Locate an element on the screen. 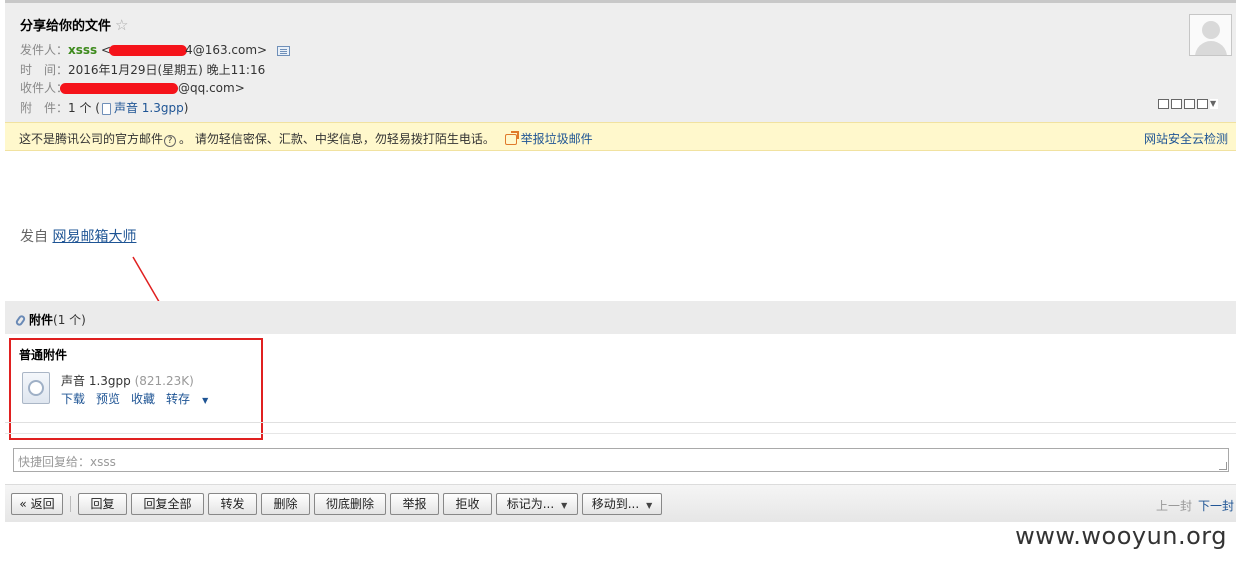 The height and width of the screenshot is (564, 1236). report-spam-link: 举报垃圾邮件 is located at coordinates (548, 139).